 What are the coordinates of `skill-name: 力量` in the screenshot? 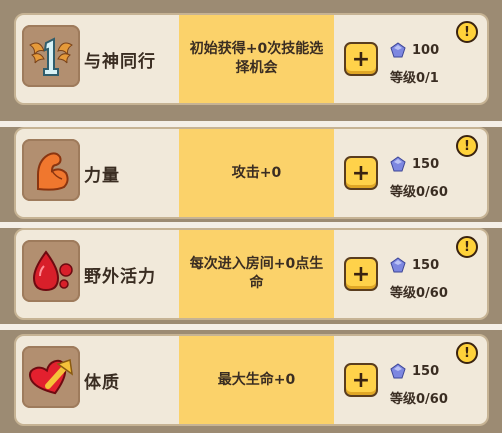 It's located at (102, 175).